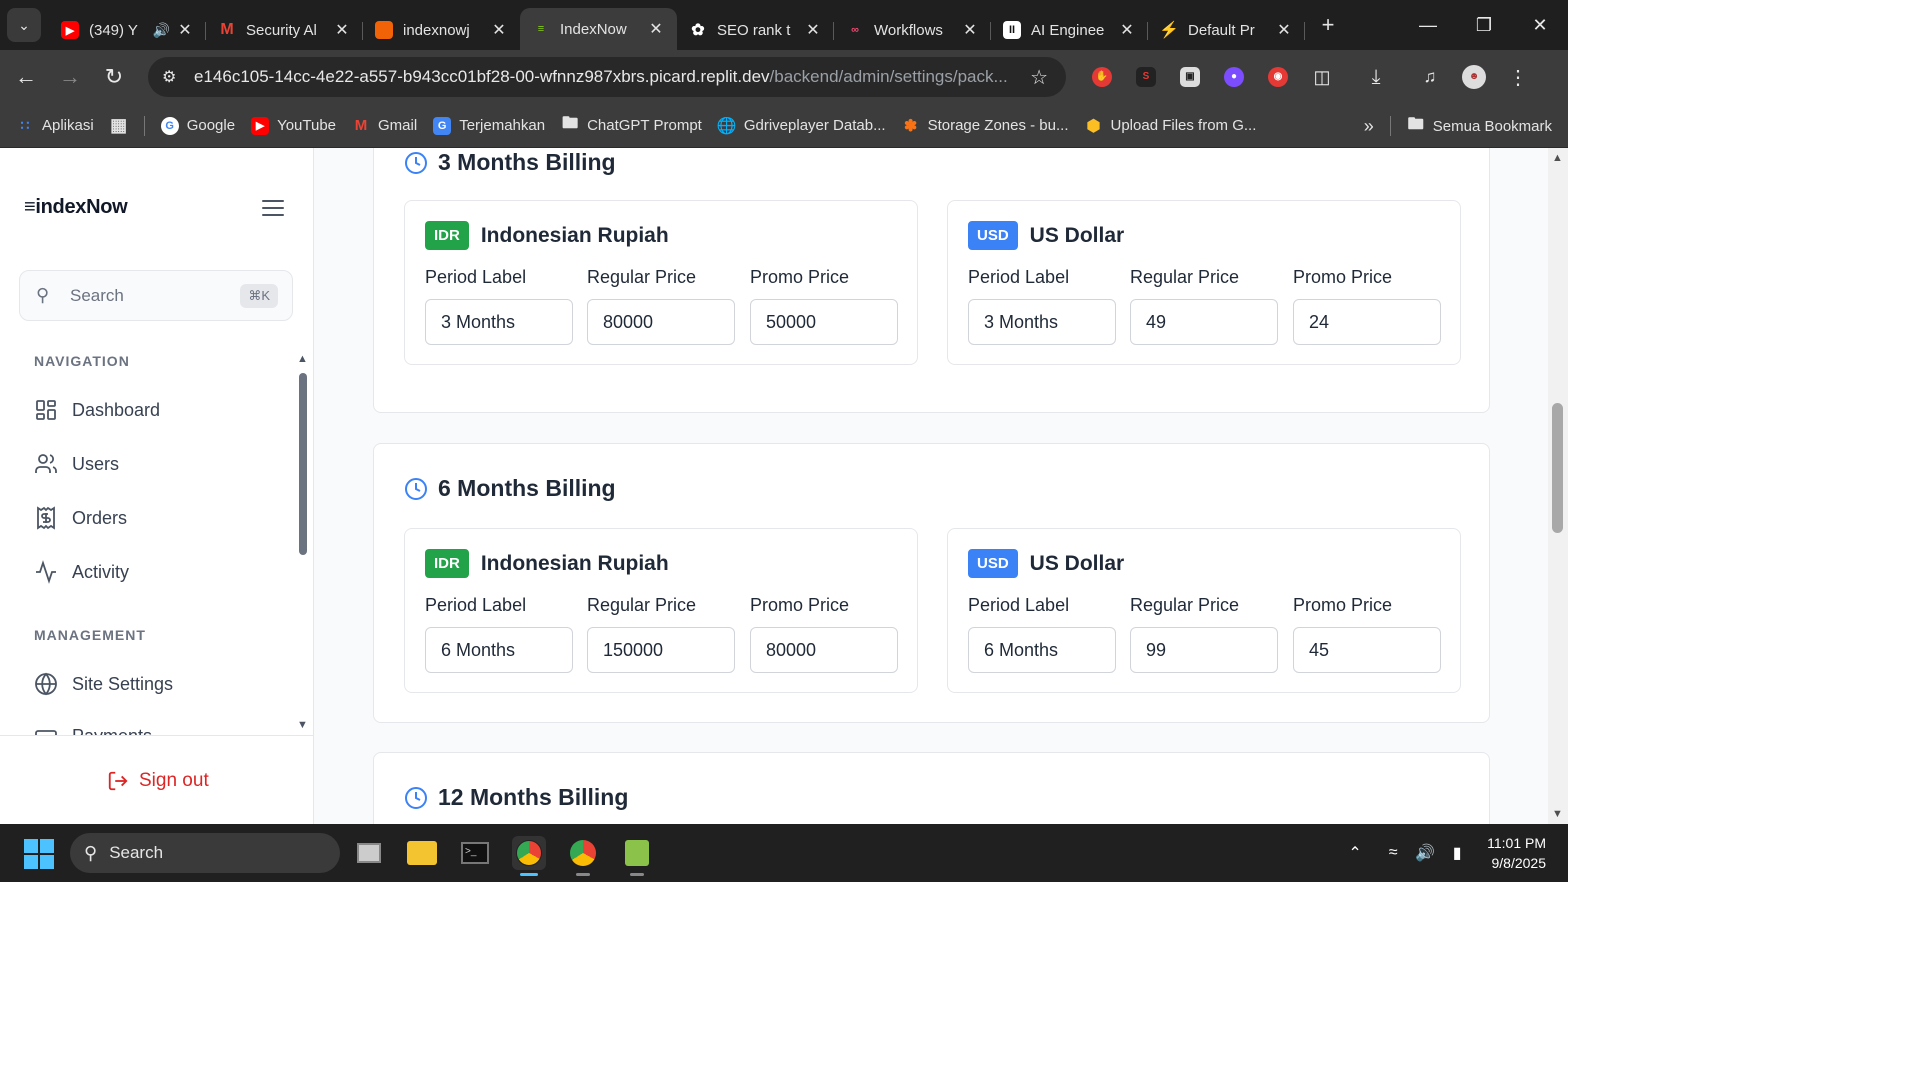 The height and width of the screenshot is (1080, 1920). I want to click on menu-kebab-icon: ⋮, so click(1518, 77).